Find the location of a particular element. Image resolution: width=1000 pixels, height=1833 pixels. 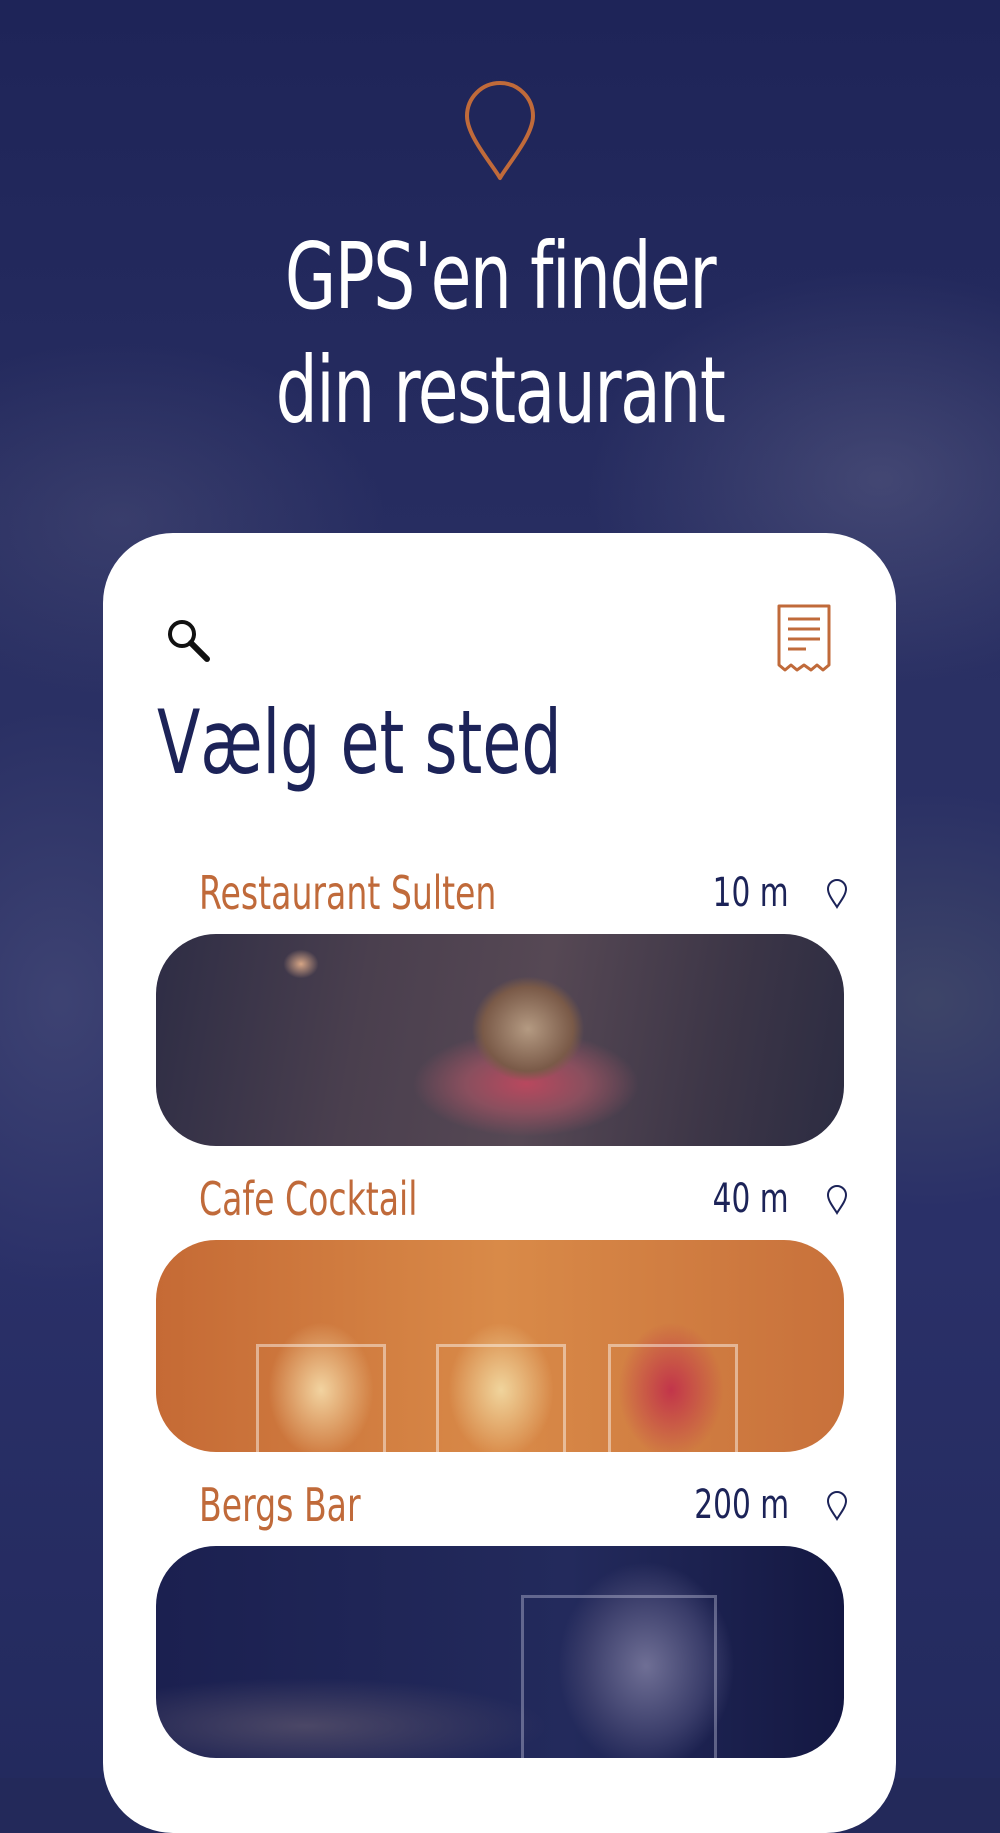

receipt-icon is located at coordinates (804, 638).